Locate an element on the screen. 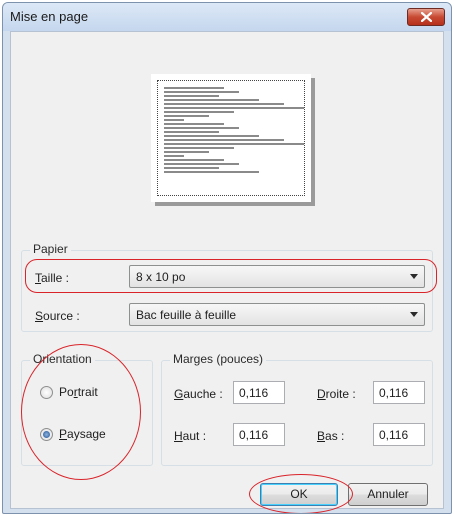 The width and height of the screenshot is (454, 516). margins-group: Marges (pouces) is located at coordinates (297, 409).